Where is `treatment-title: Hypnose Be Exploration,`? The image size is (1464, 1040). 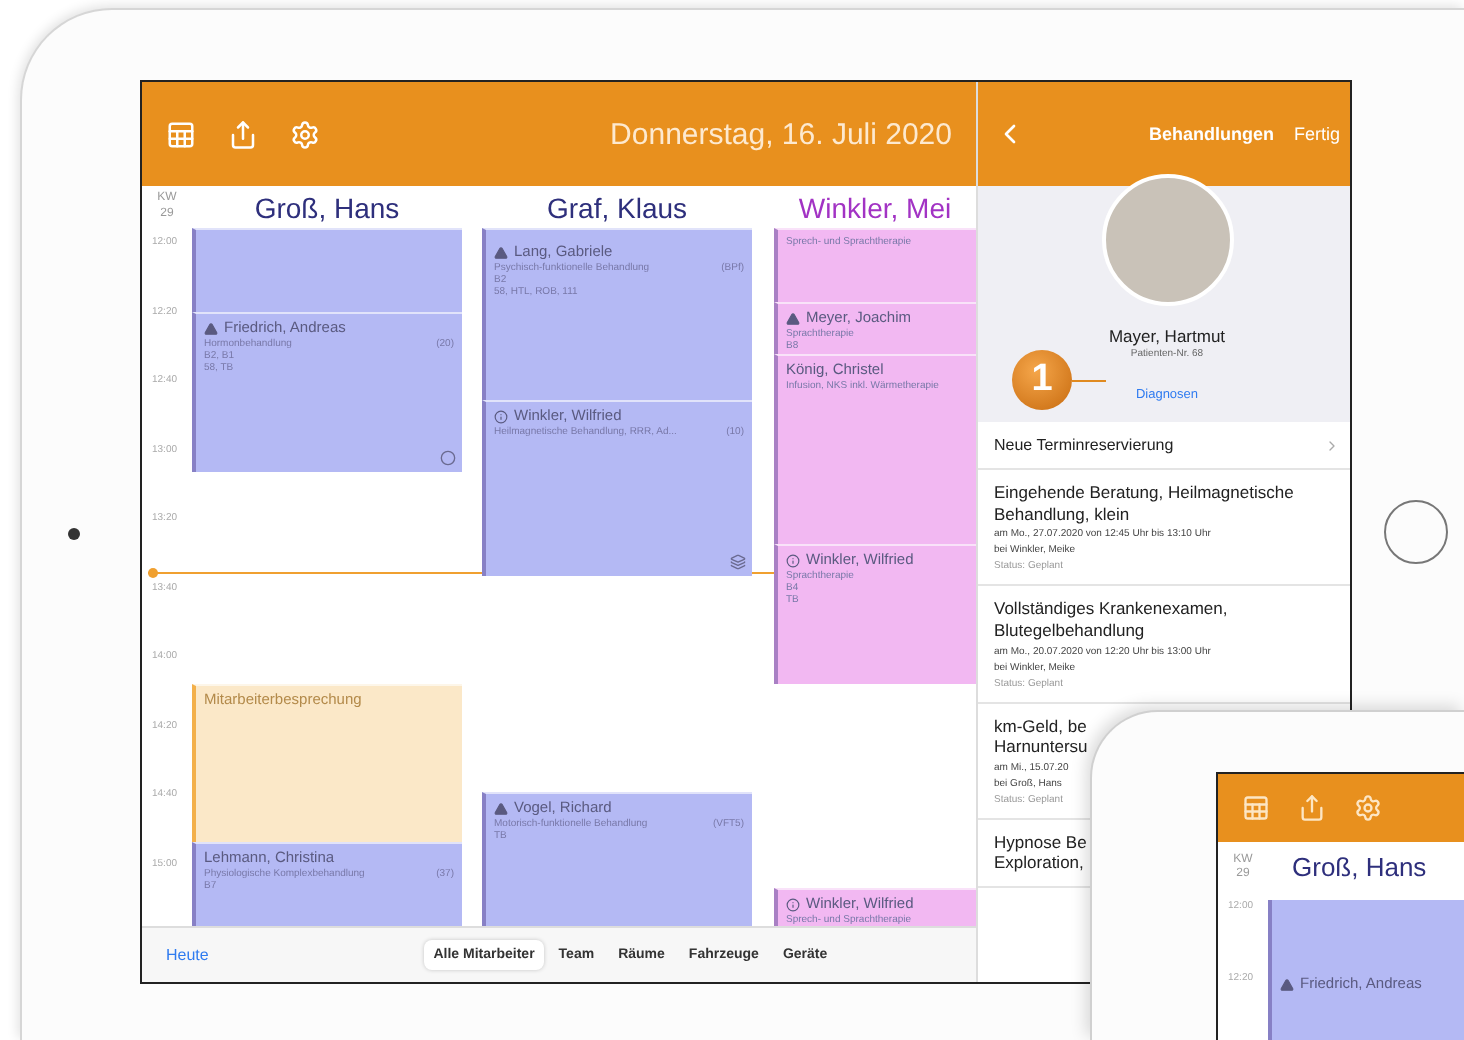
treatment-title: Hypnose Be Exploration, is located at coordinates (1040, 852).